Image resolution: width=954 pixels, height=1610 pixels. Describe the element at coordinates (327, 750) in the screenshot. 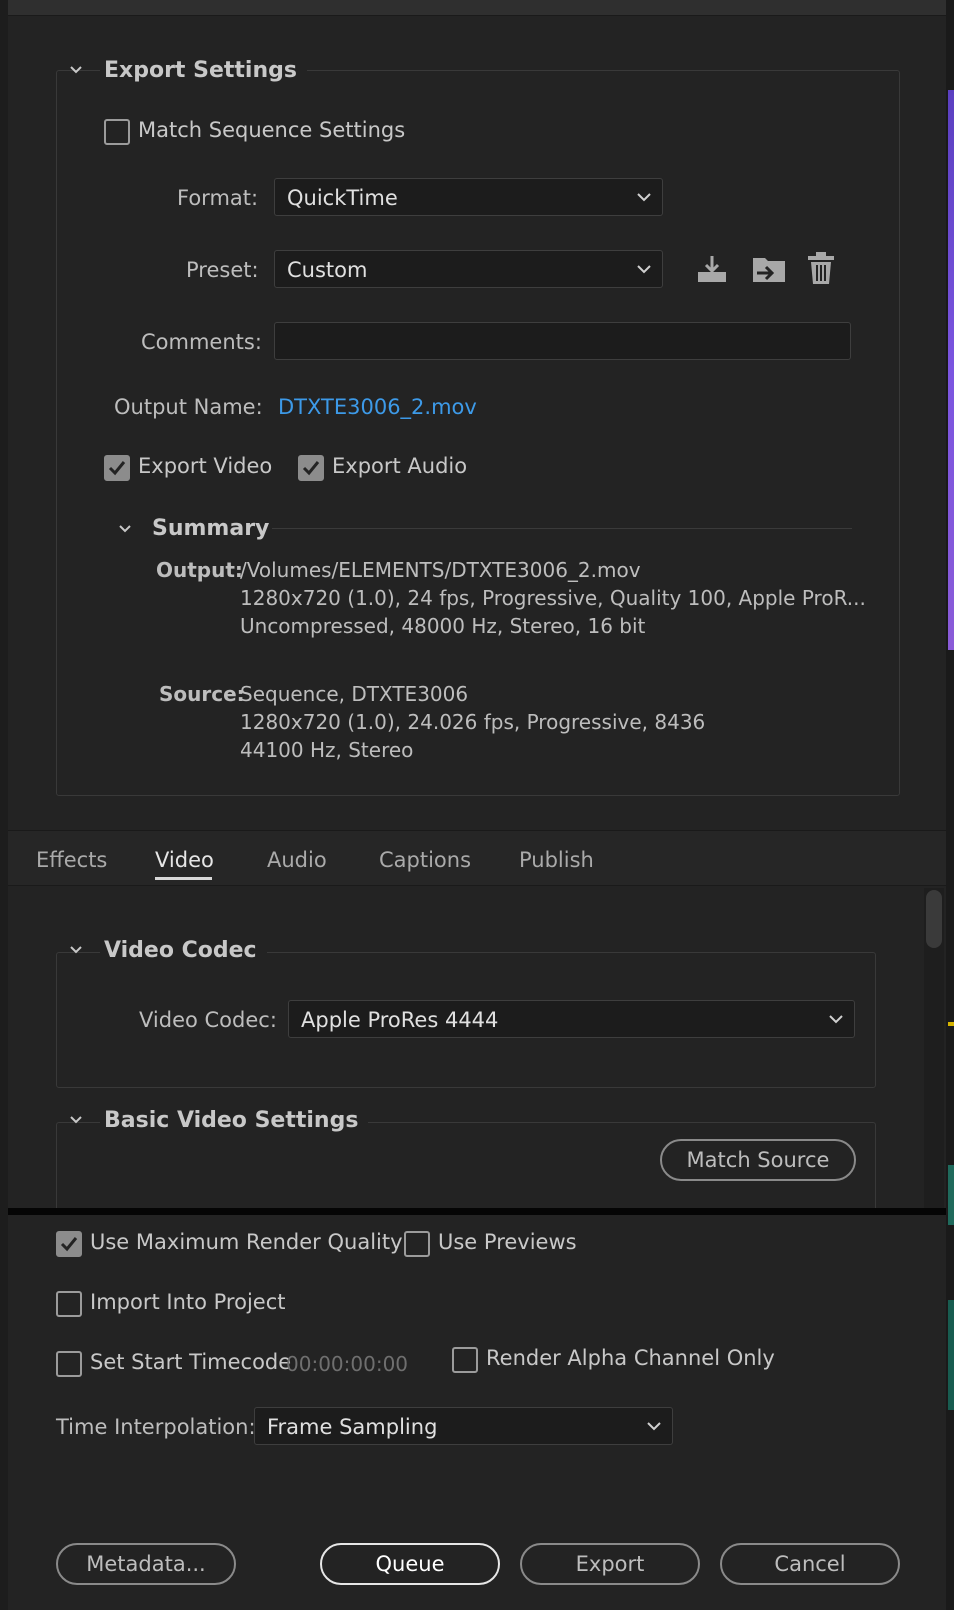

I see `summary-source-line: 44100 Hz, Stereo` at that location.